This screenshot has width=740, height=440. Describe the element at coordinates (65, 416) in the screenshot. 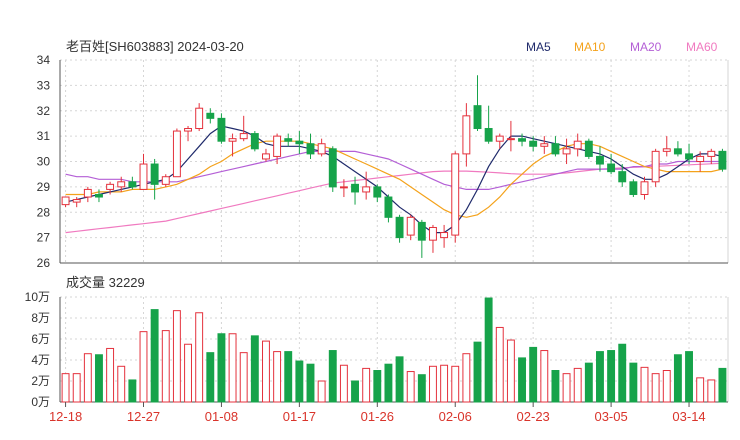

I see `x-tick-label: 12-18` at that location.